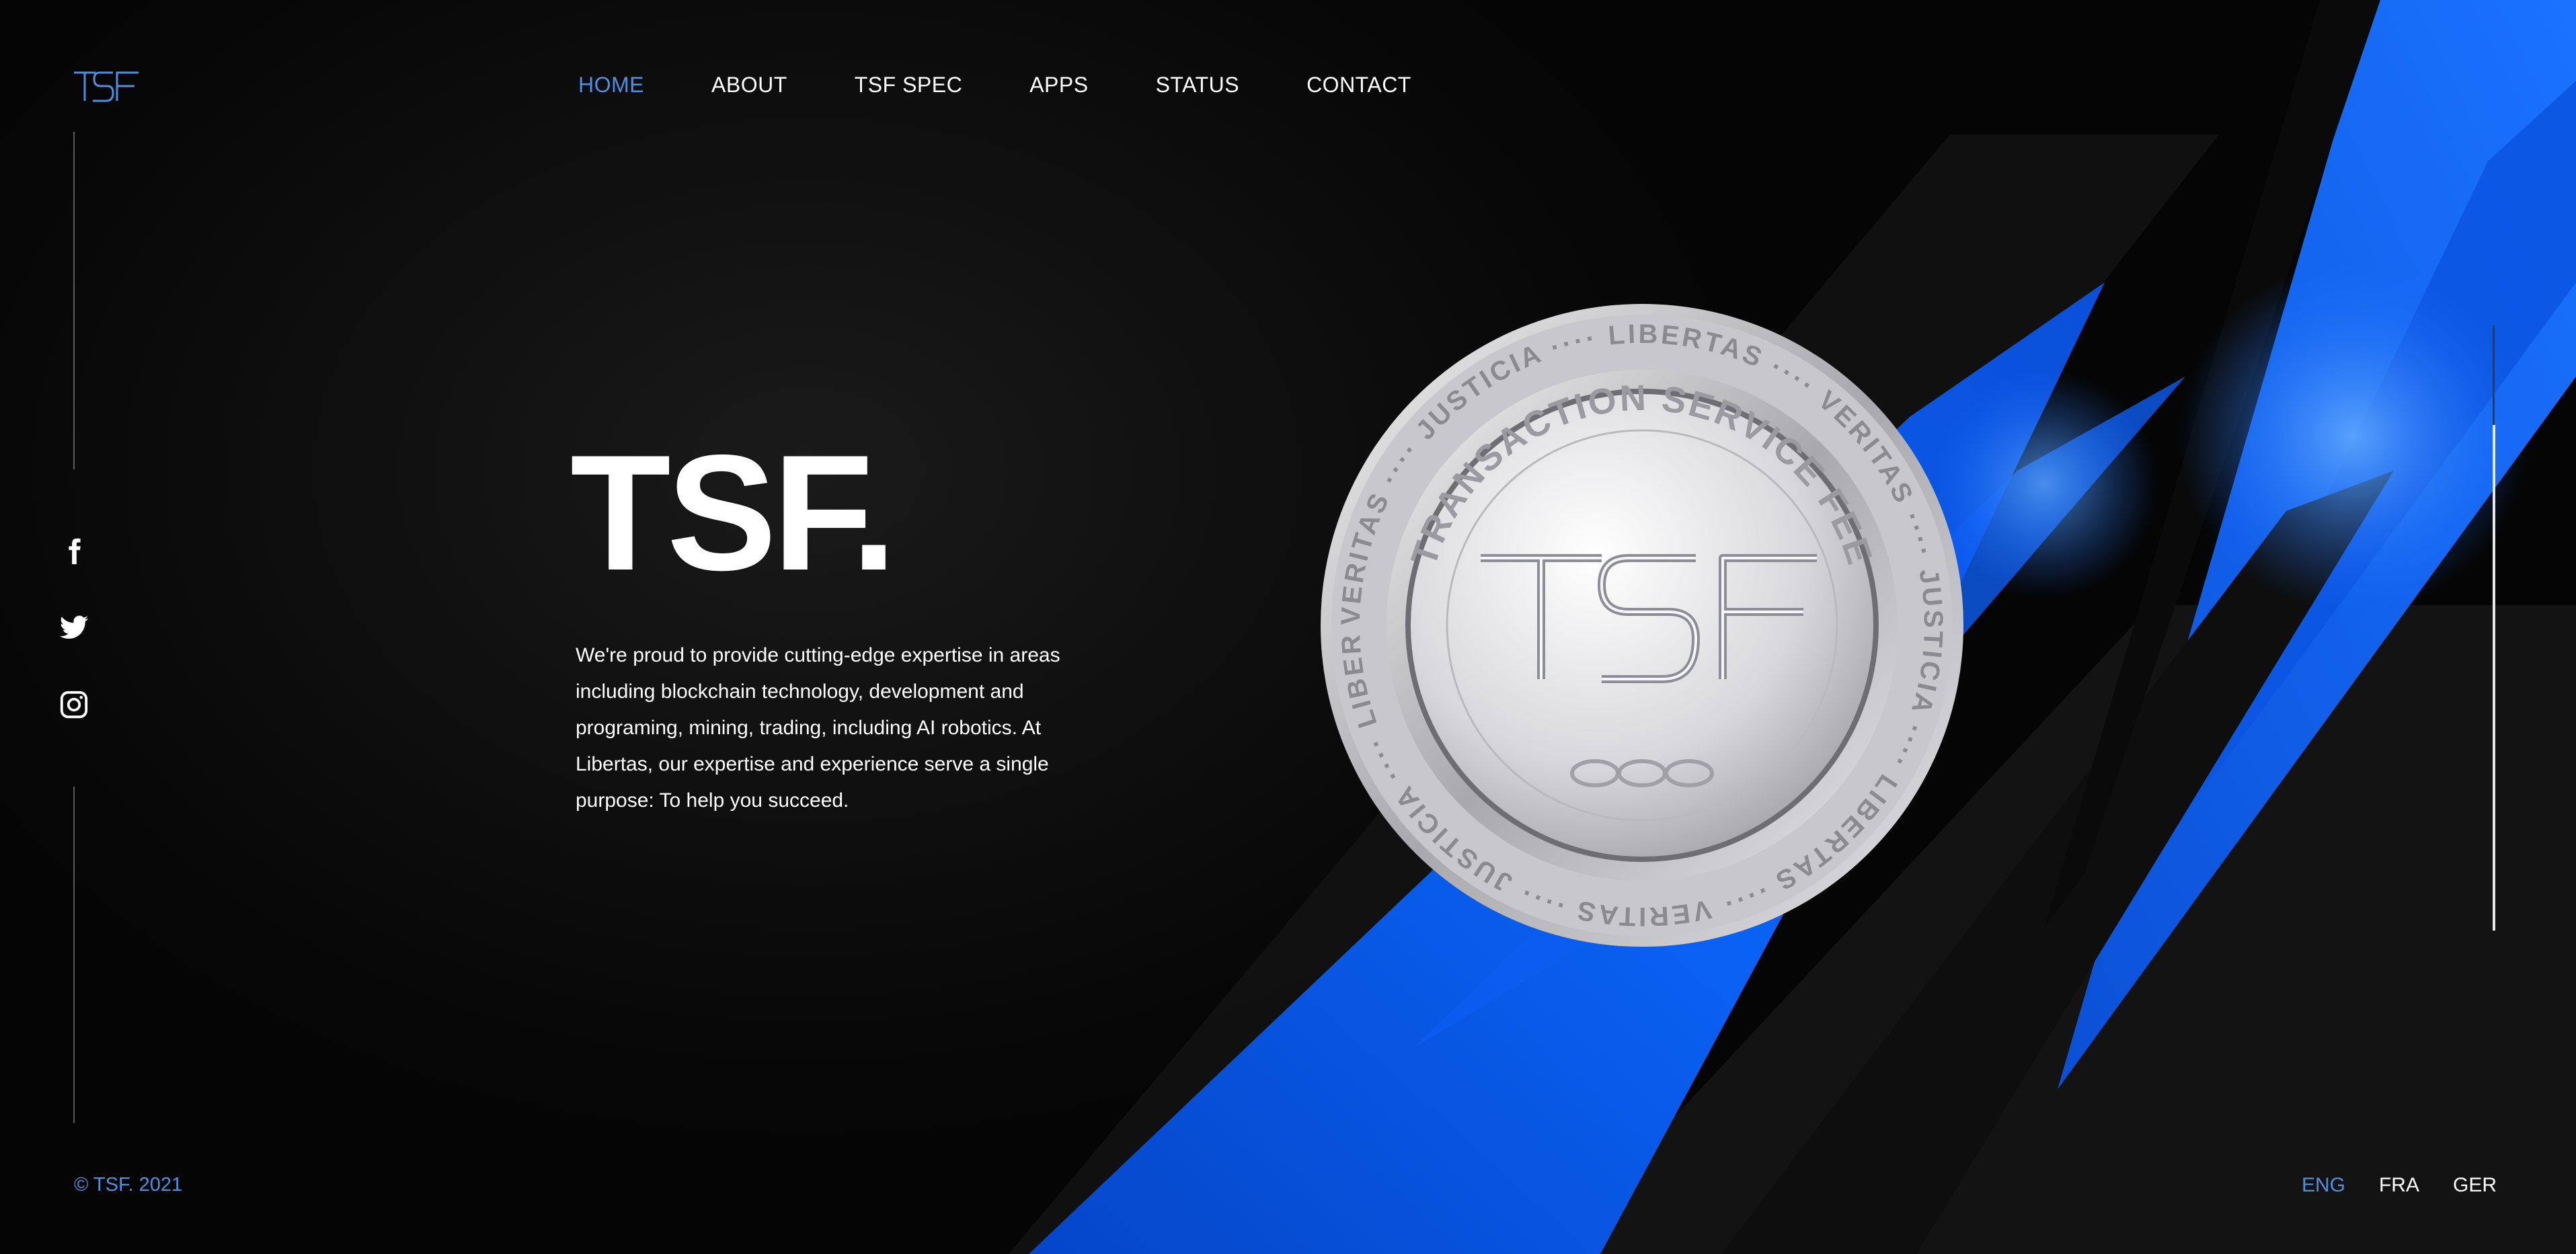  Describe the element at coordinates (74, 300) in the screenshot. I see `left-divider-top` at that location.